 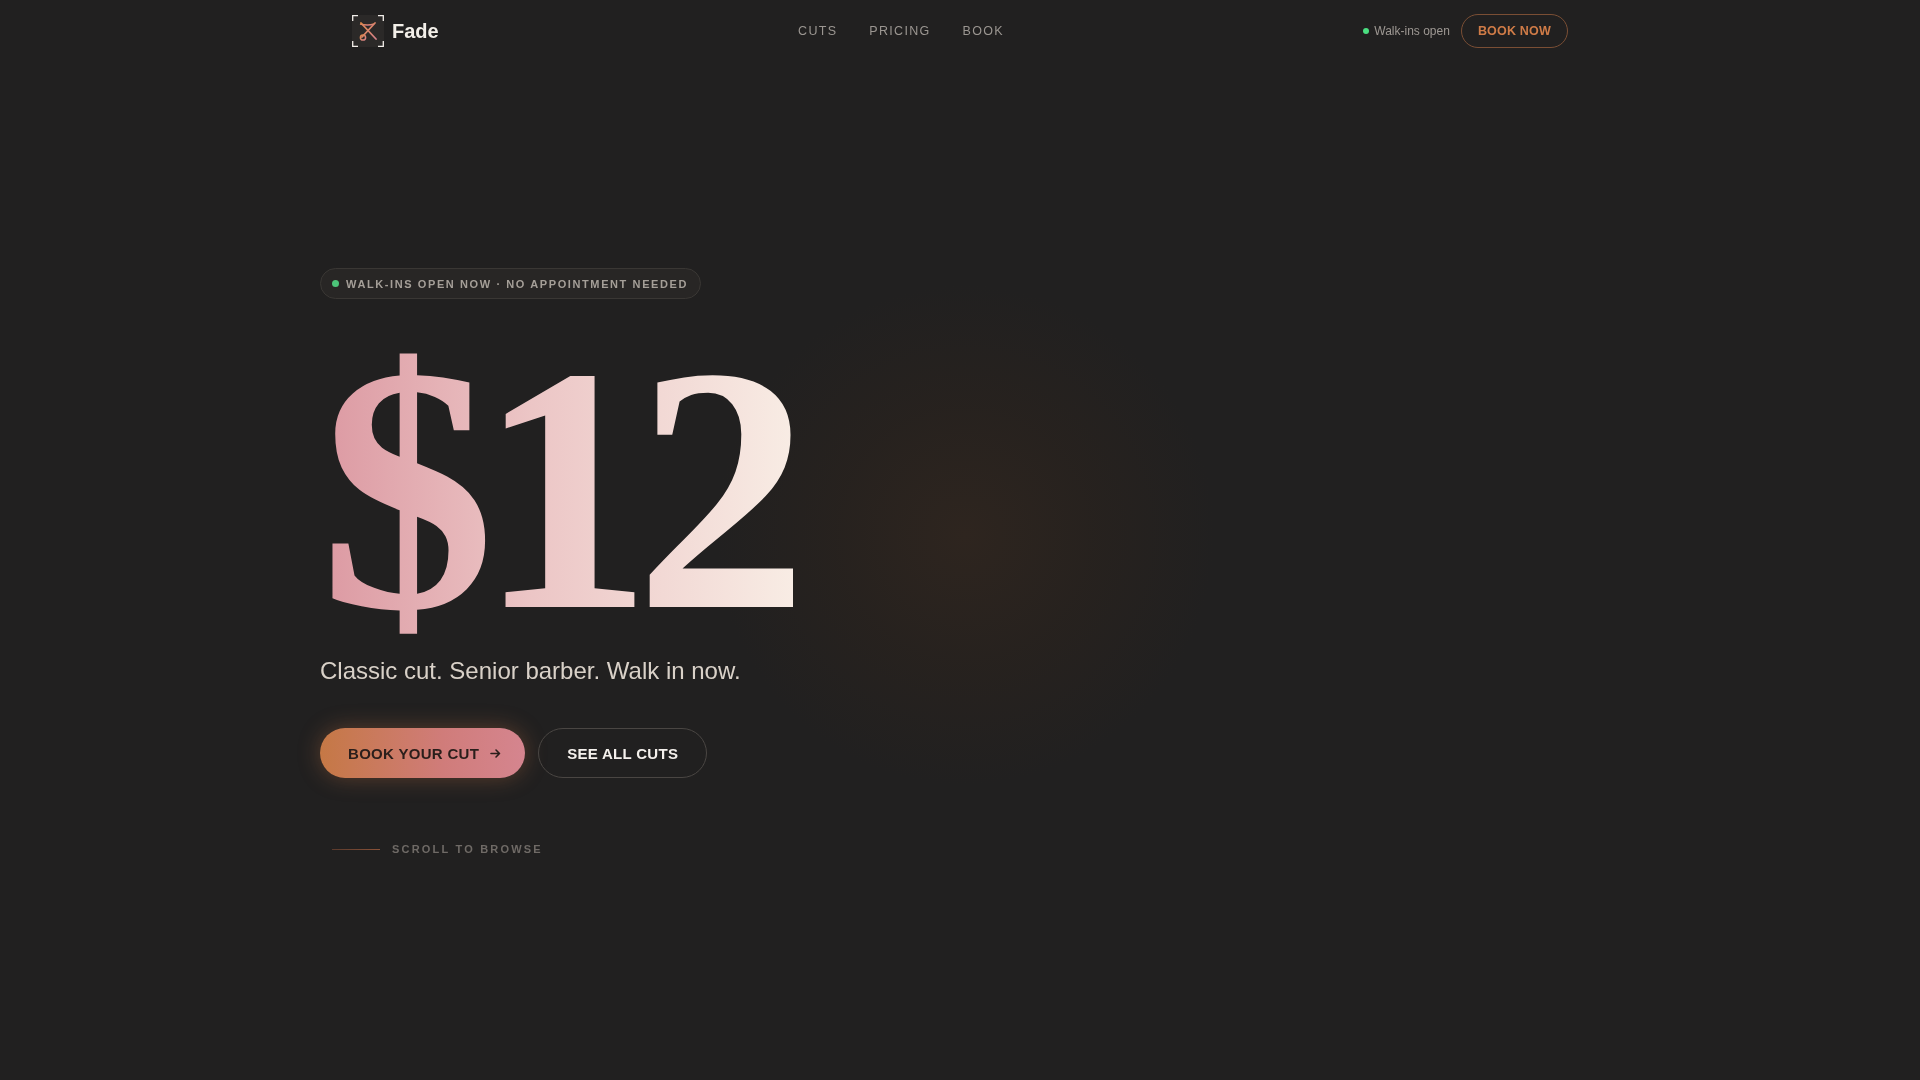 What do you see at coordinates (983, 31) in the screenshot?
I see `nav-link: BOOK` at bounding box center [983, 31].